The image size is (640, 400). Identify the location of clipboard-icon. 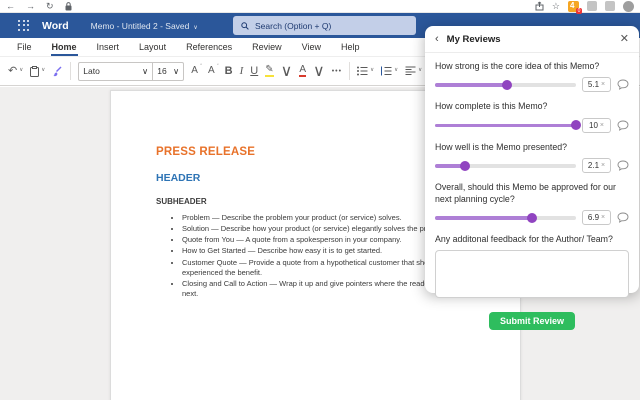
(35, 71).